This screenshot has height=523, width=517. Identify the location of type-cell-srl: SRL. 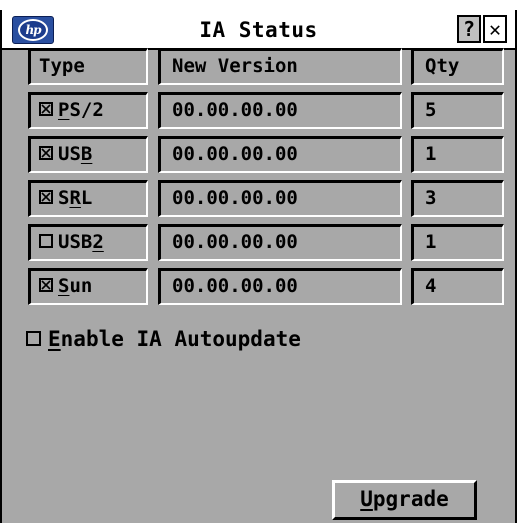
(88, 198).